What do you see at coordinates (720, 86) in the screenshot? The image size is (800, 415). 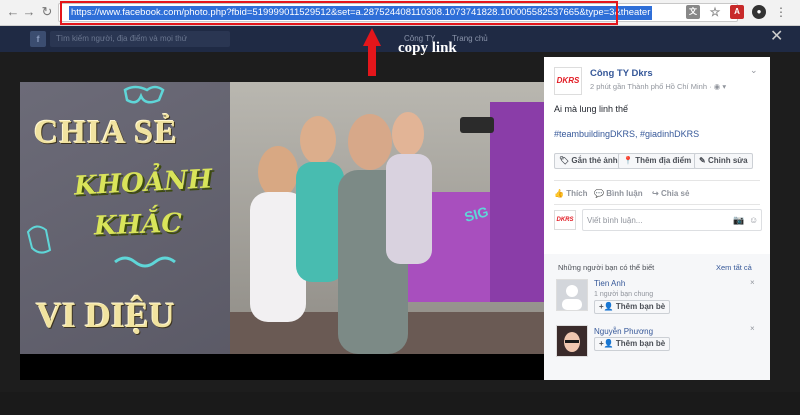 I see `privacy-globe-icon: ◉ ▾` at bounding box center [720, 86].